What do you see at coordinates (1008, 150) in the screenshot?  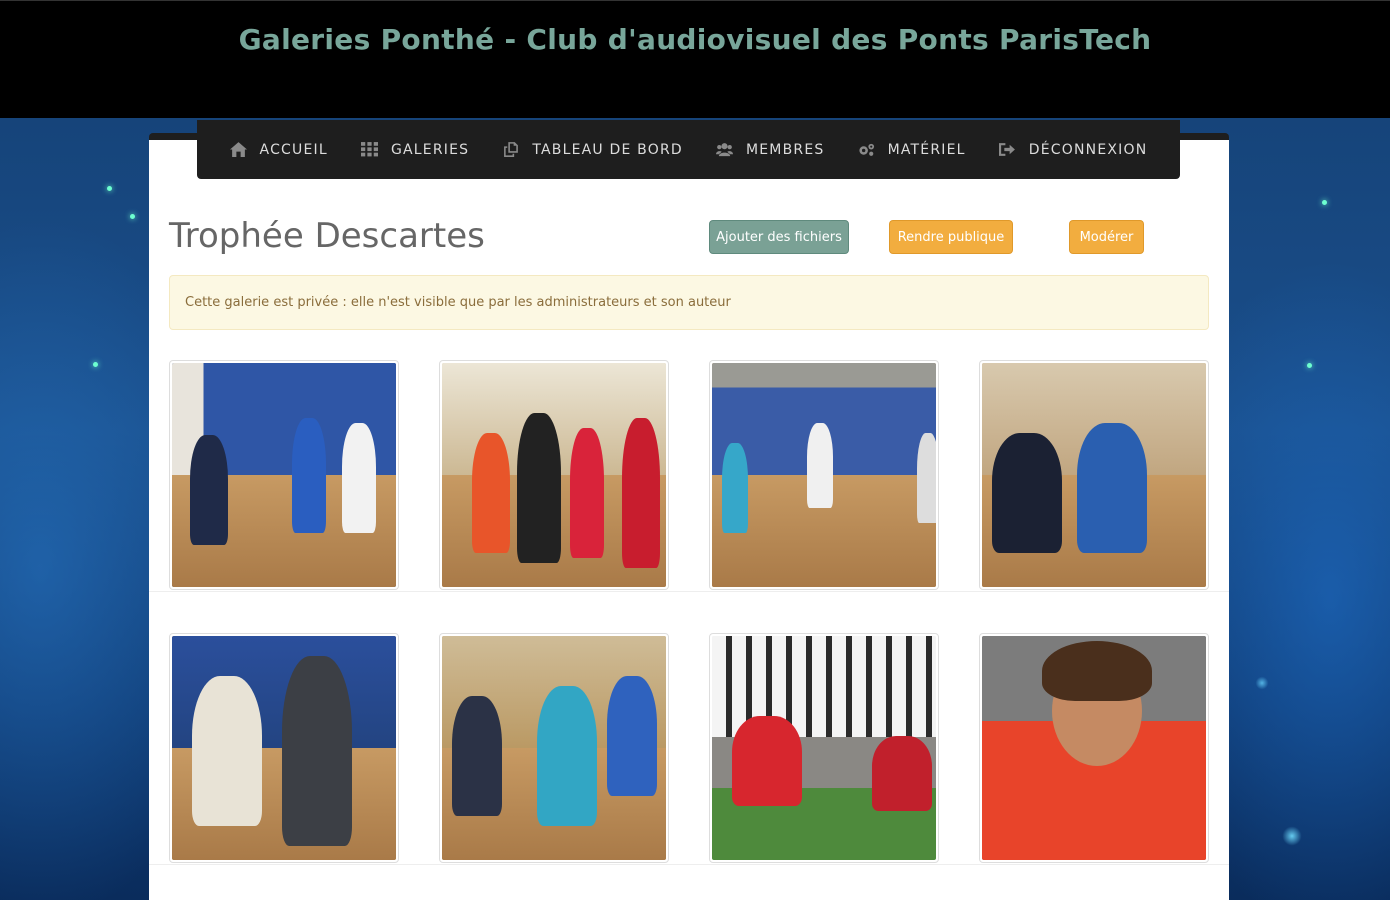 I see `sign-out-icon` at bounding box center [1008, 150].